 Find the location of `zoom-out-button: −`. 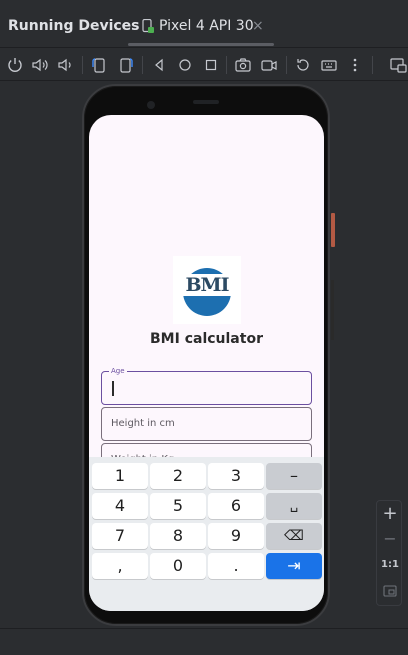

zoom-out-button: − is located at coordinates (390, 539).